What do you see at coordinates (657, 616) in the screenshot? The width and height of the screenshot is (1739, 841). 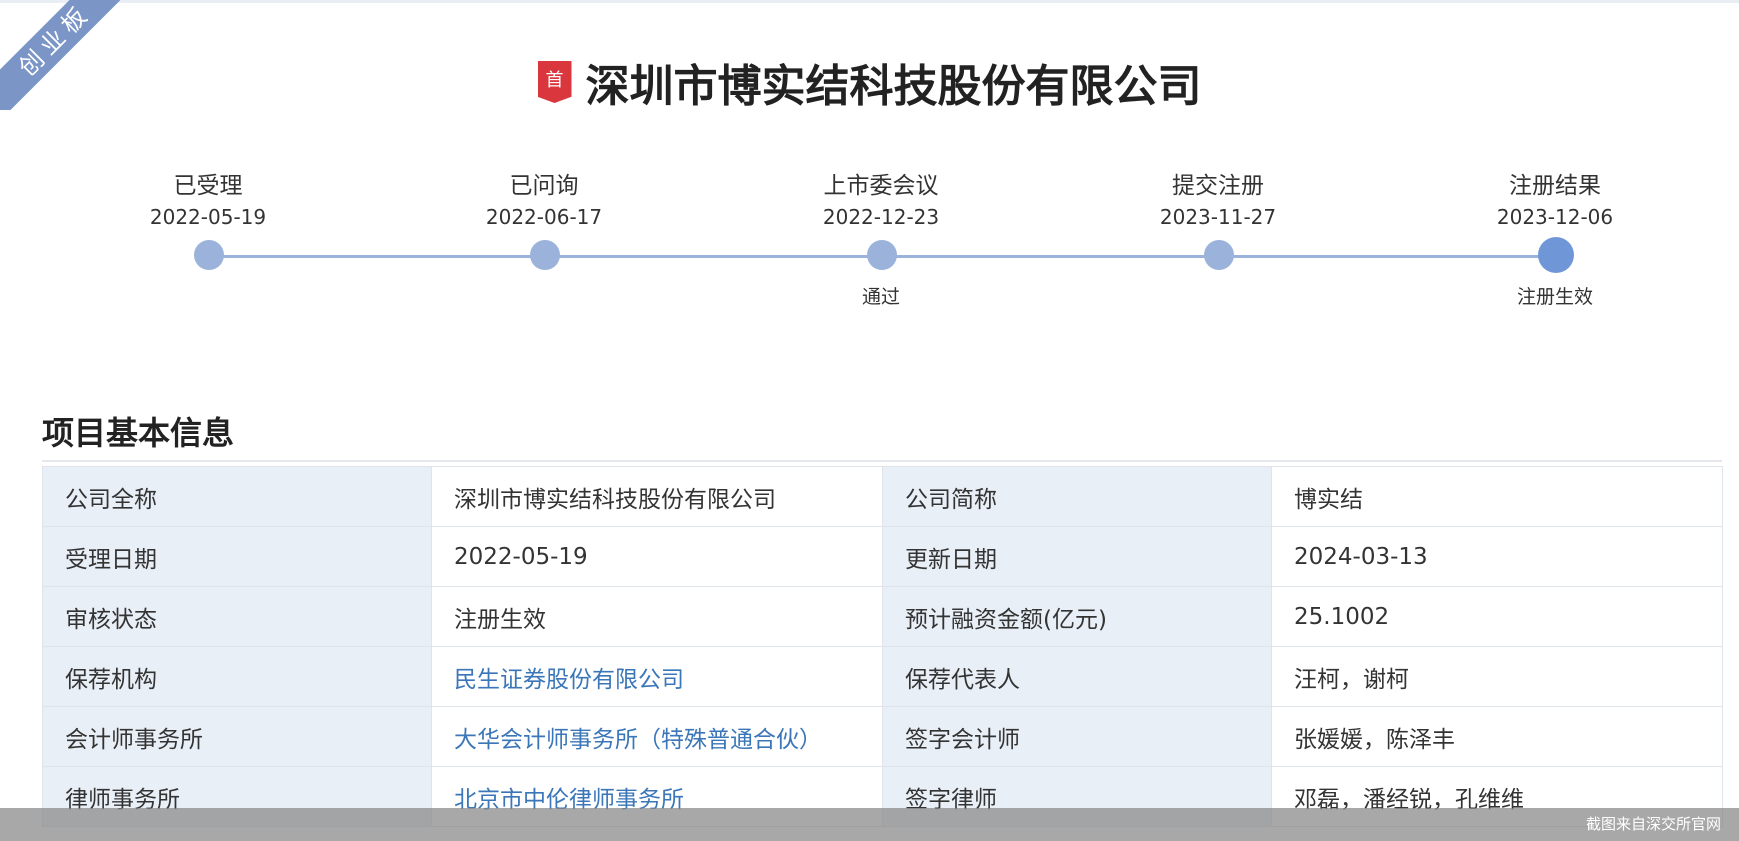 I see `review-status-value: 注册生效` at bounding box center [657, 616].